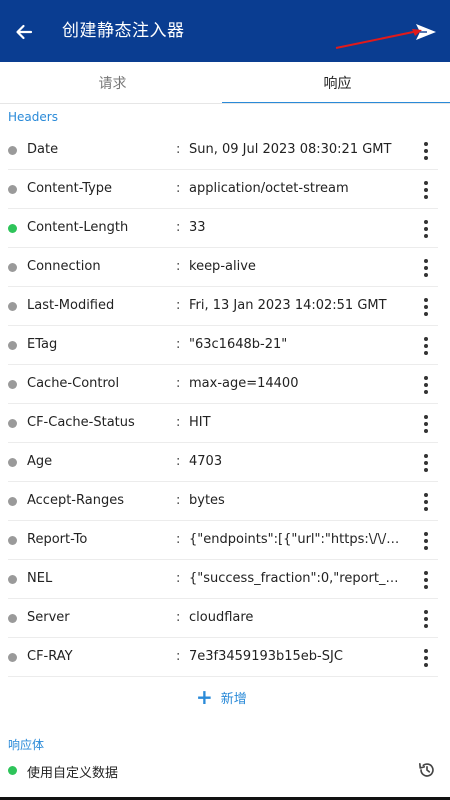 The height and width of the screenshot is (800, 450). Describe the element at coordinates (206, 461) in the screenshot. I see `header-value: 4703` at that location.